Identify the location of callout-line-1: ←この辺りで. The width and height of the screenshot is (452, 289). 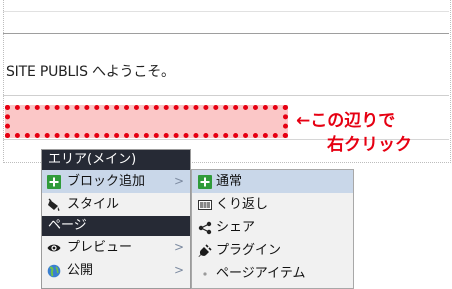
(346, 121).